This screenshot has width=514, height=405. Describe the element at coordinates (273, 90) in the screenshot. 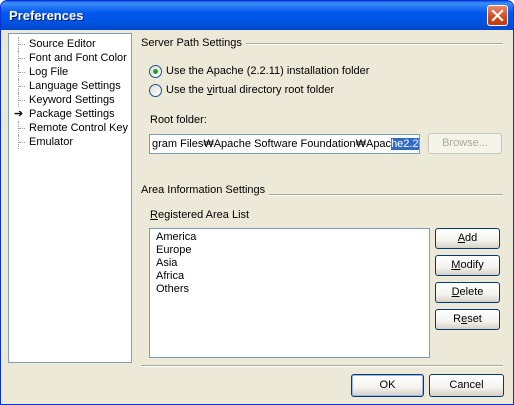

I see `label-text: irtual directory root folder` at that location.